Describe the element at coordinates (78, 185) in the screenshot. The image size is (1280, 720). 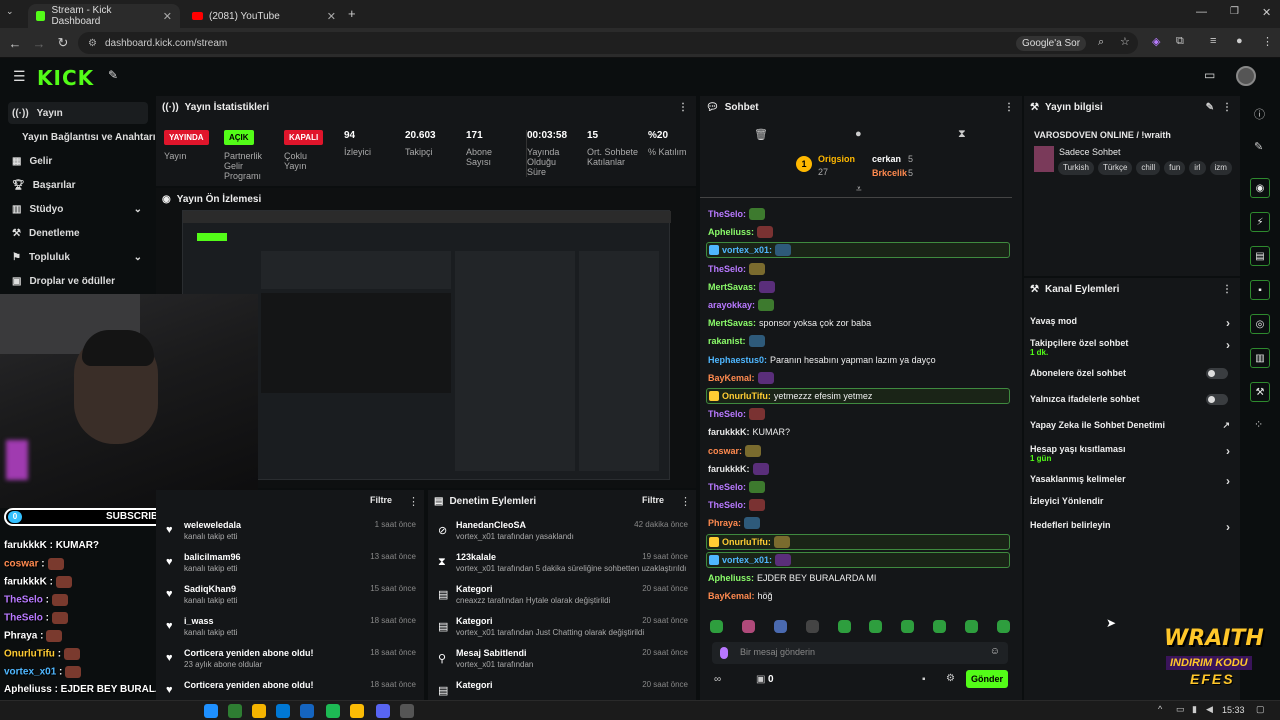
I see `sidebar-item-basarilar: 🏆︎ Başarılar` at that location.